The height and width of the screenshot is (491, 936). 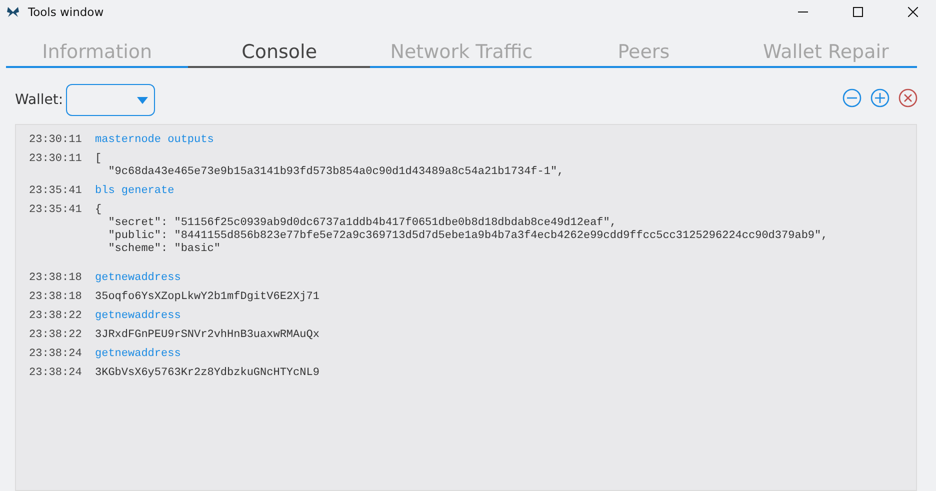 What do you see at coordinates (852, 98) in the screenshot?
I see `zoom-out-icon` at bounding box center [852, 98].